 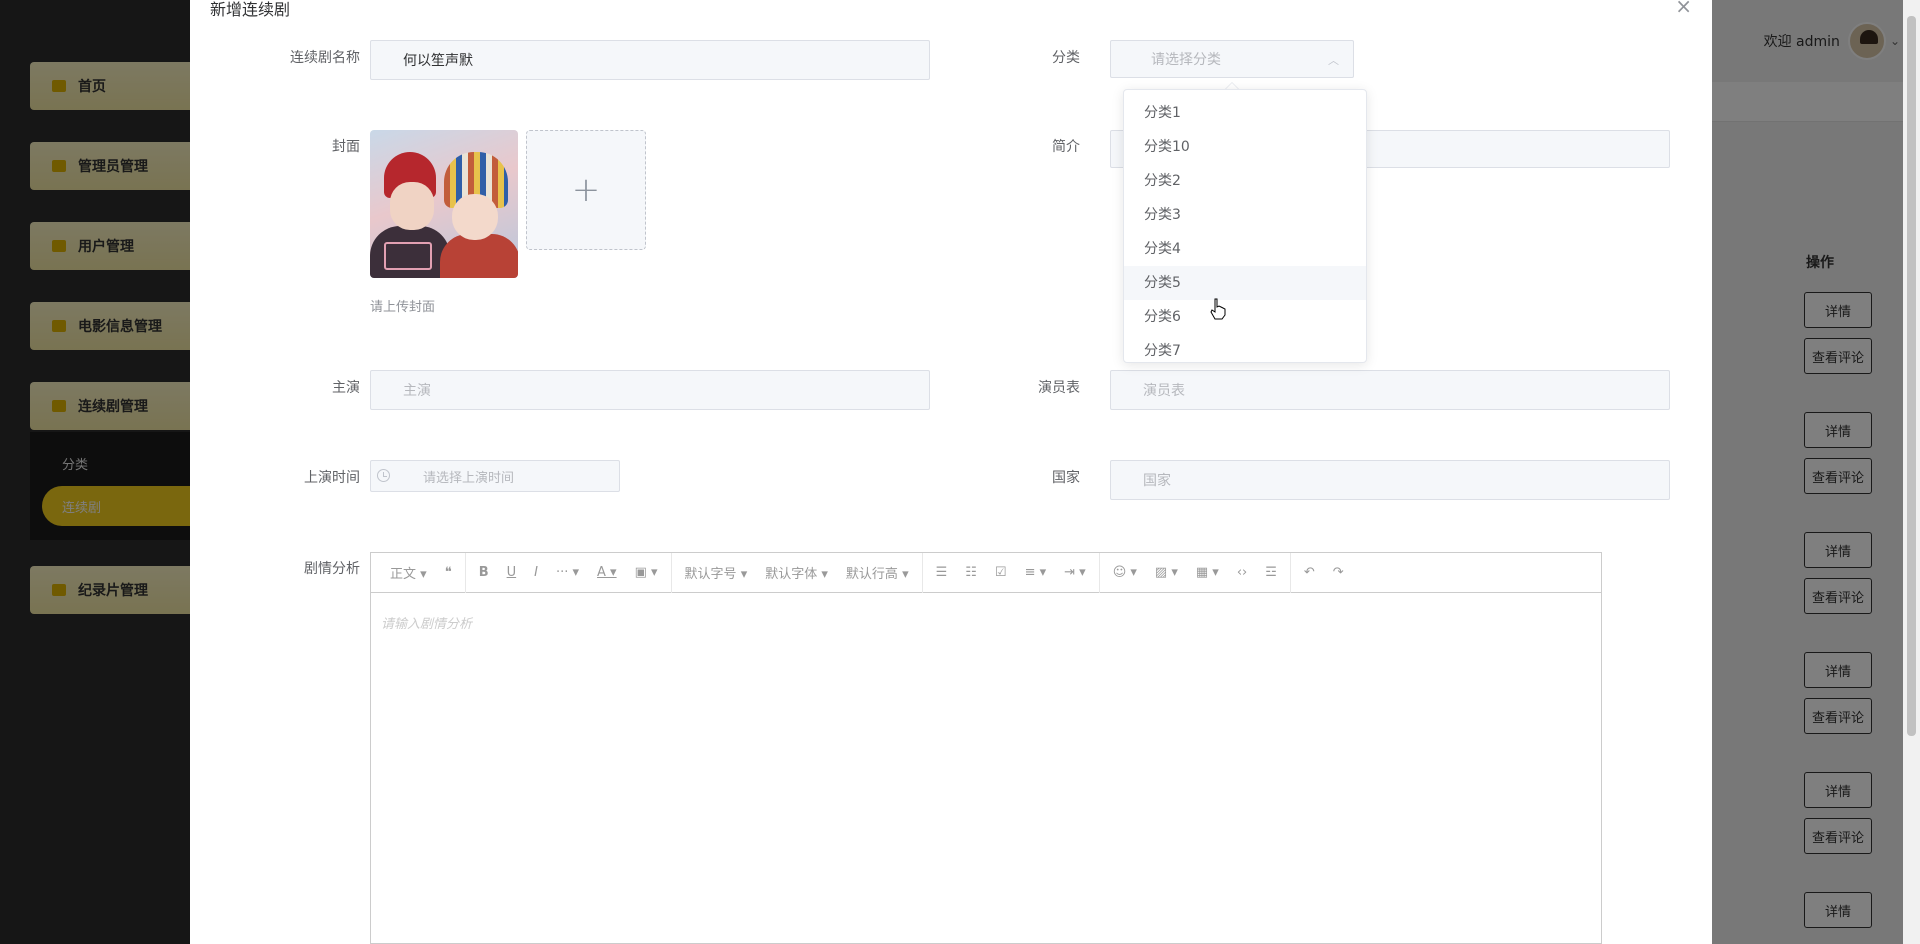 What do you see at coordinates (1338, 572) in the screenshot?
I see `redo-icon: ↷` at bounding box center [1338, 572].